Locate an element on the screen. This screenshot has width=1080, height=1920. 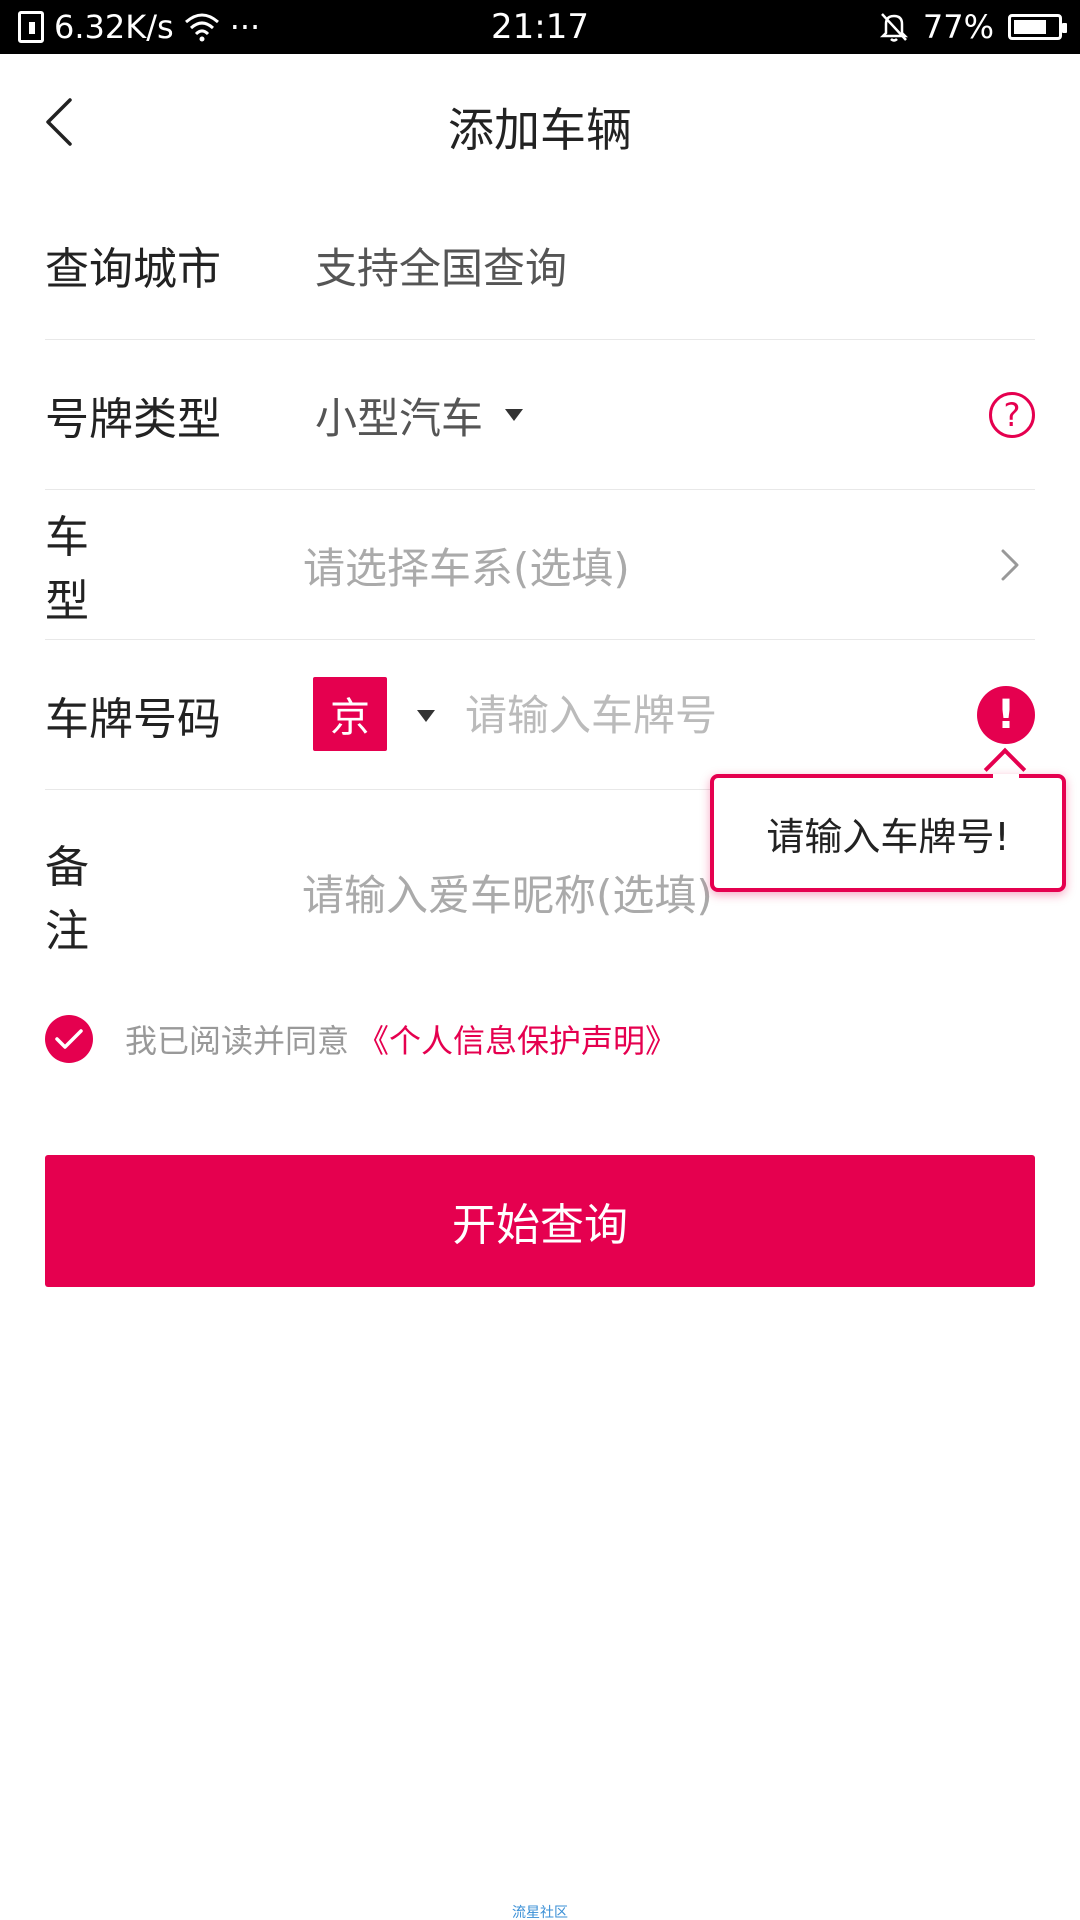
tooltip-message: 请输入车牌号! is located at coordinates (888, 836).